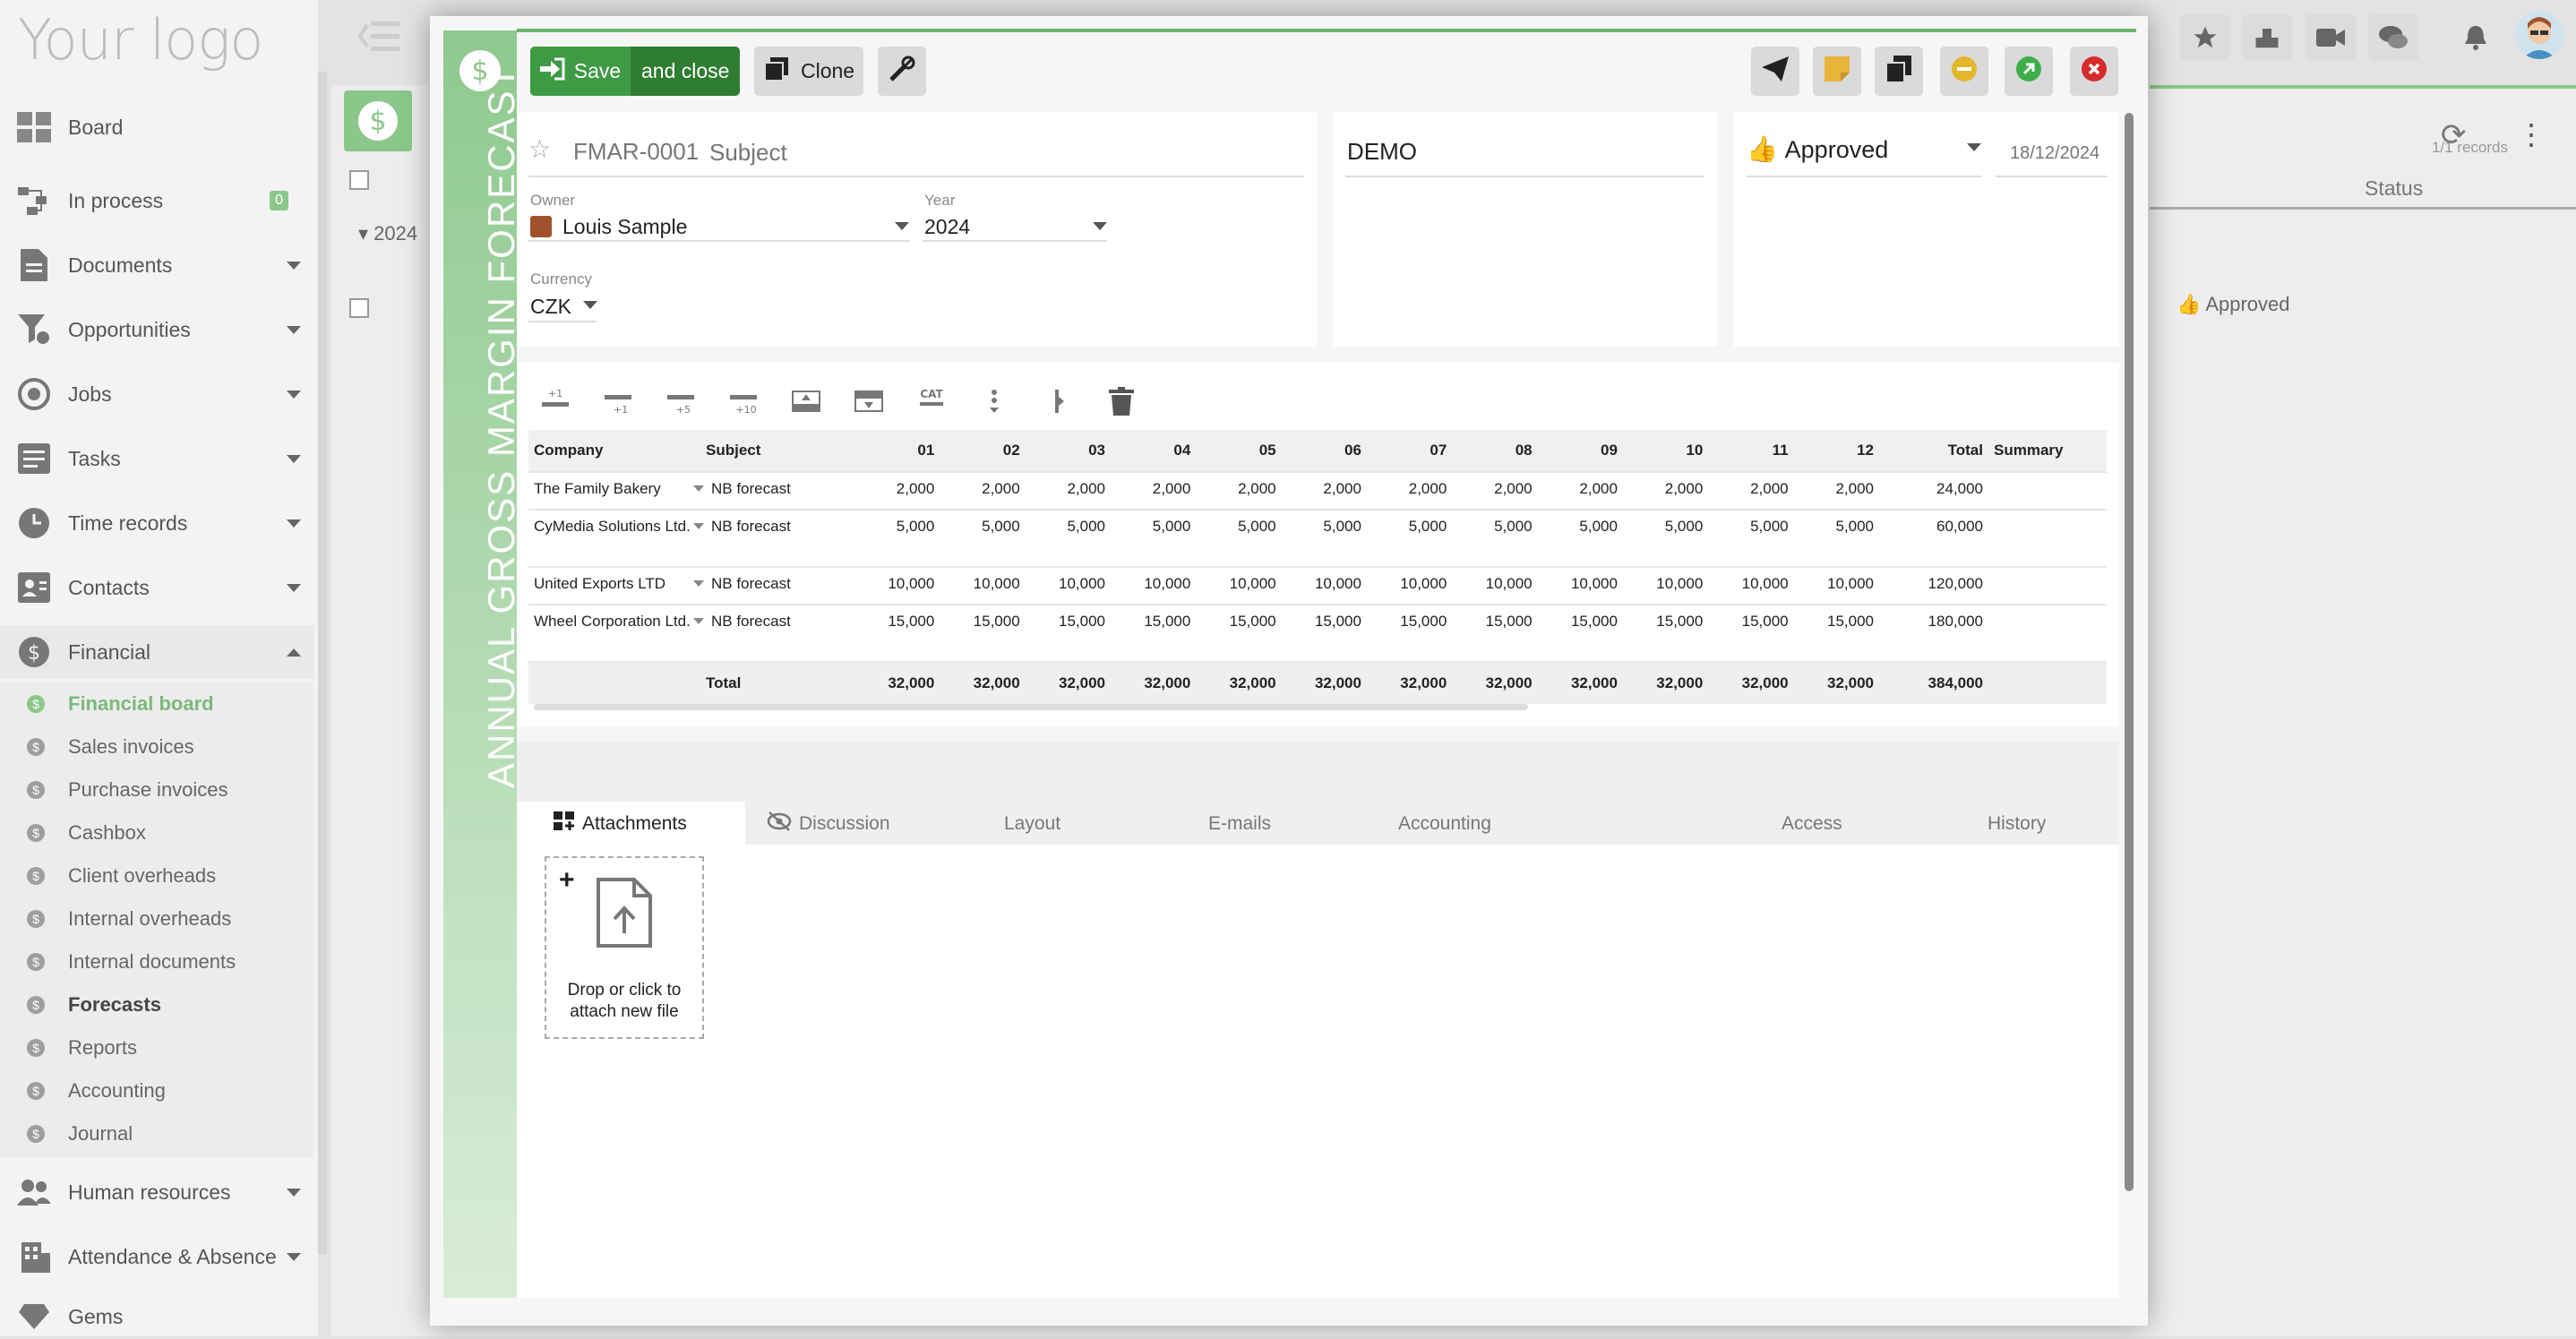 The image size is (2576, 1339). I want to click on tab-layout: Layout, so click(1032, 824).